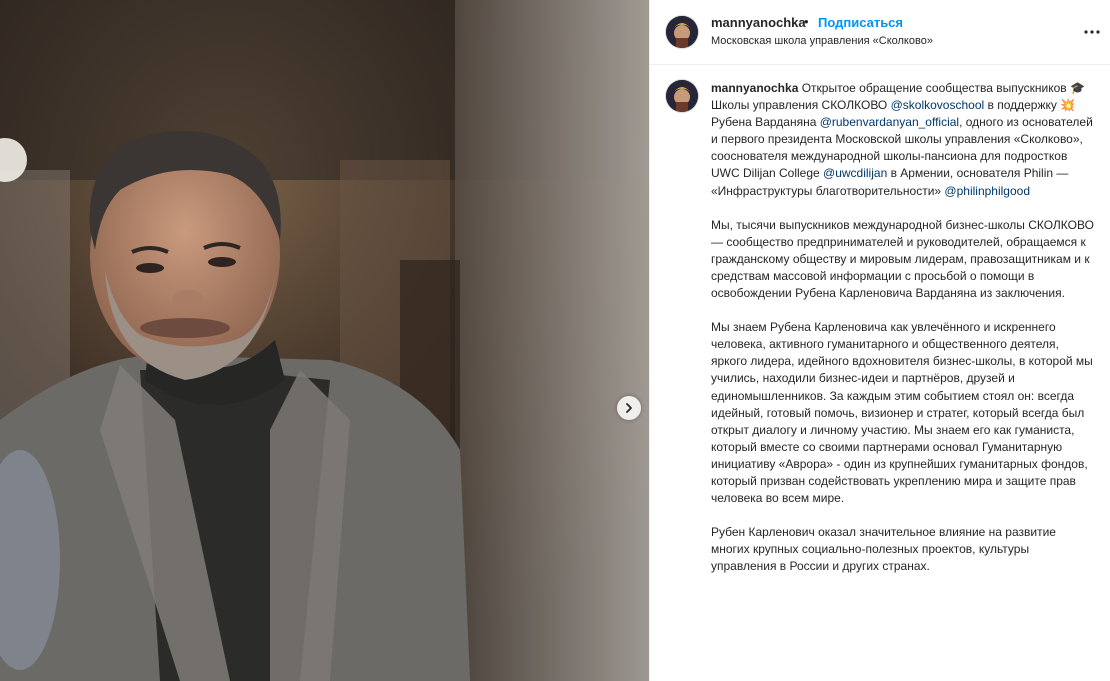 The width and height of the screenshot is (1110, 681). Describe the element at coordinates (860, 22) in the screenshot. I see `follow-button: Подписаться` at that location.